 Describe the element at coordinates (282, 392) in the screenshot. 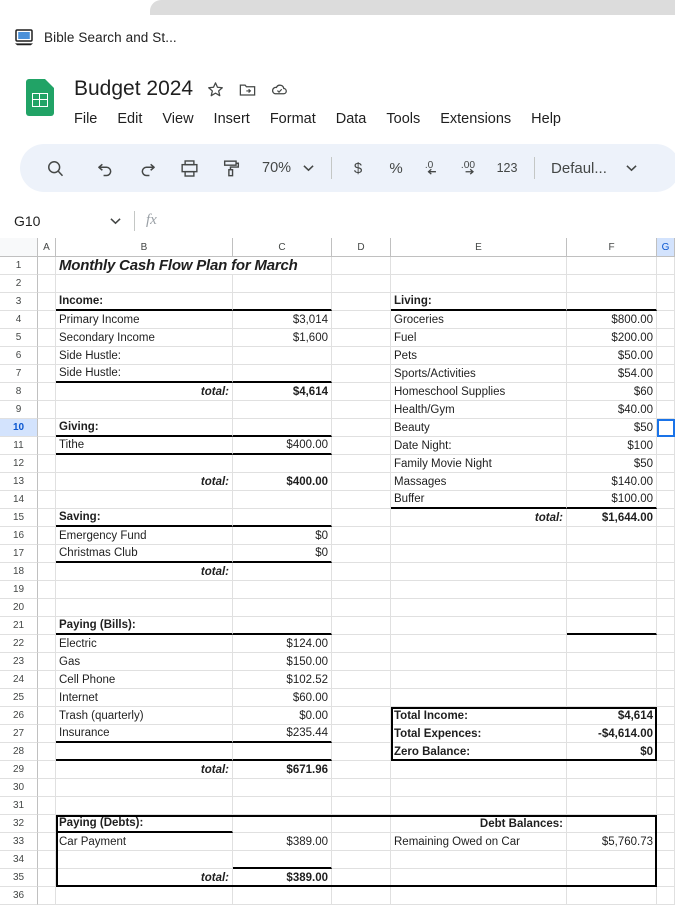

I see `income-total-value: $4,614` at that location.